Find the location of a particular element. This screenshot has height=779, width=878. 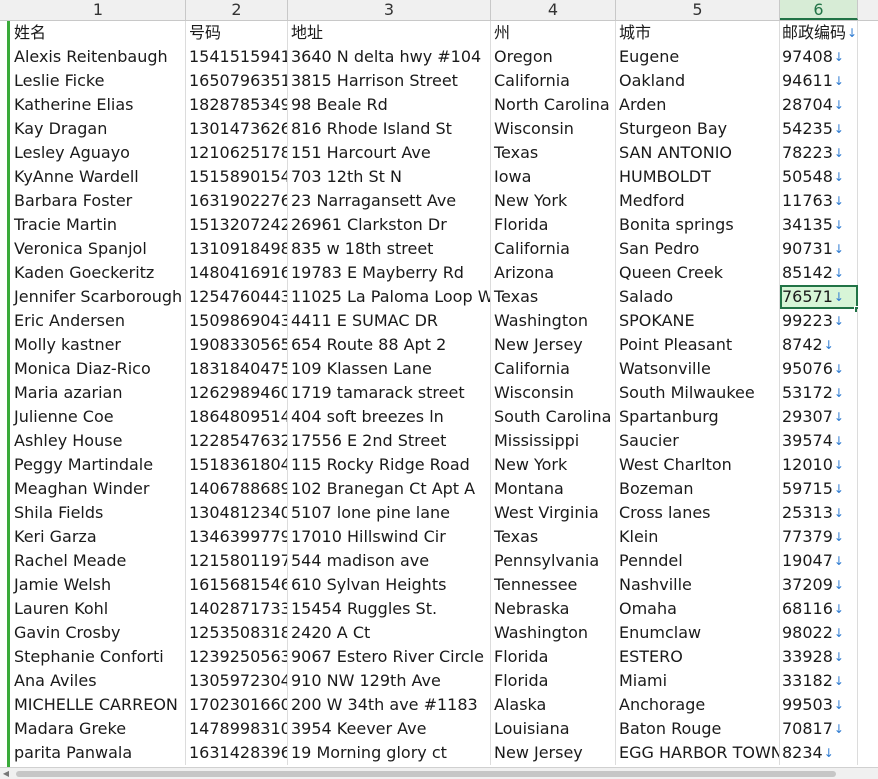

cell-name: MICHELLE CARREON is located at coordinates (98, 705).